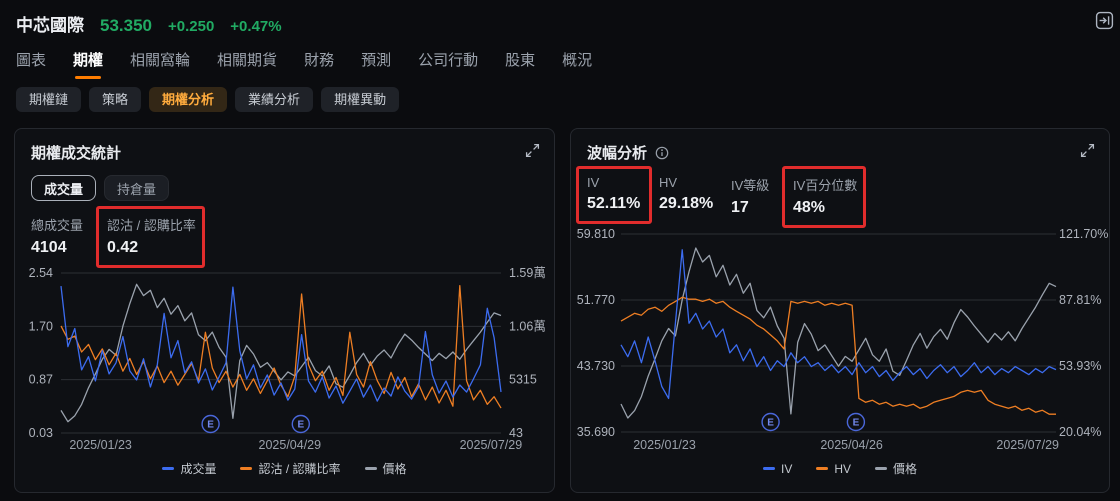 The image size is (1120, 501). I want to click on svg-text: 0.03, so click(41, 433).